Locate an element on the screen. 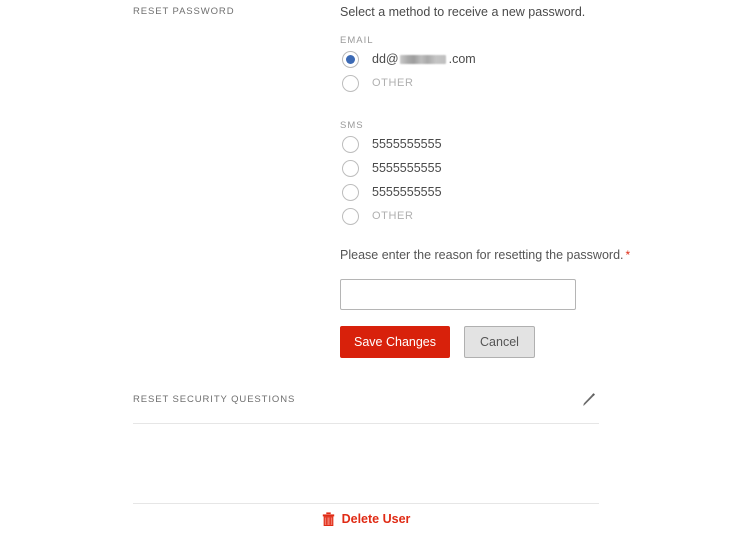 The width and height of the screenshot is (732, 544). sms-option-2: 5555555555 is located at coordinates (391, 168).